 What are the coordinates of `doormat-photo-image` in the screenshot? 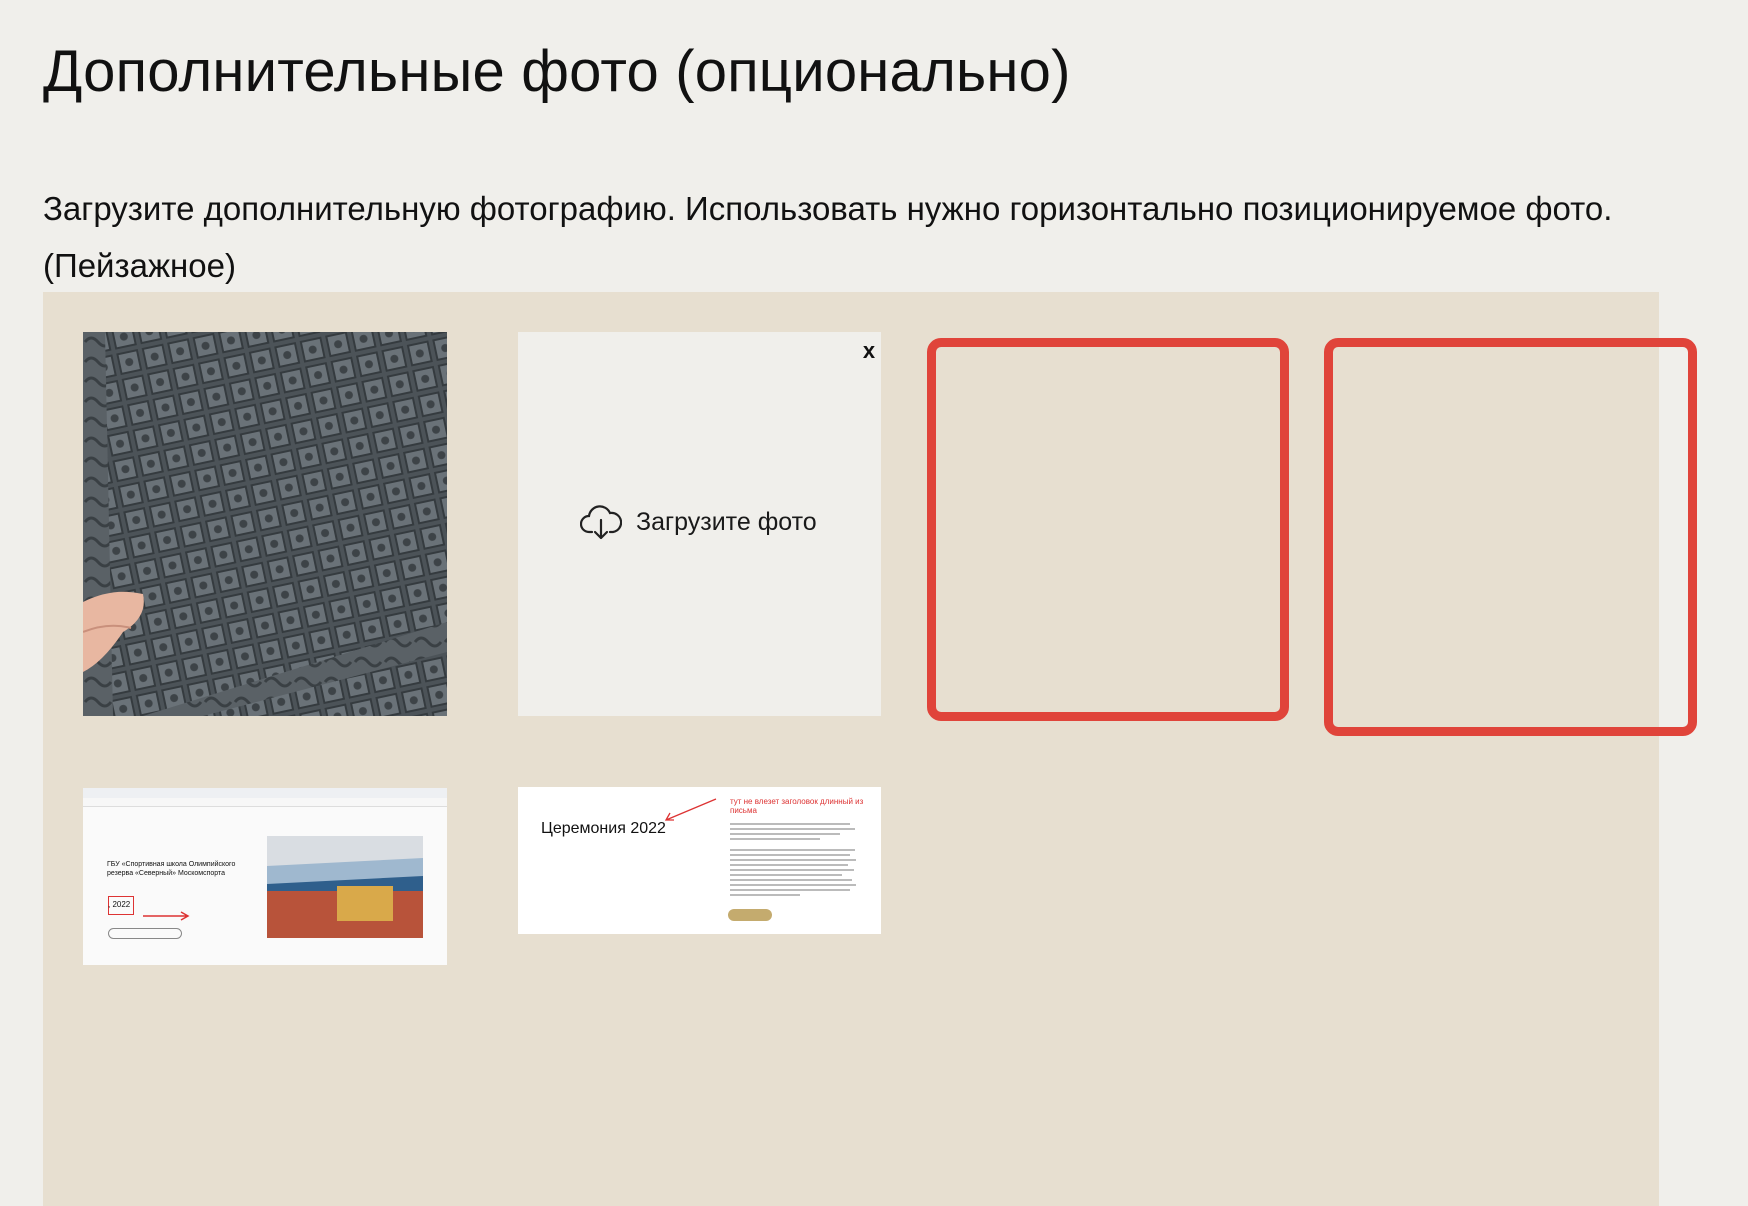 It's located at (265, 524).